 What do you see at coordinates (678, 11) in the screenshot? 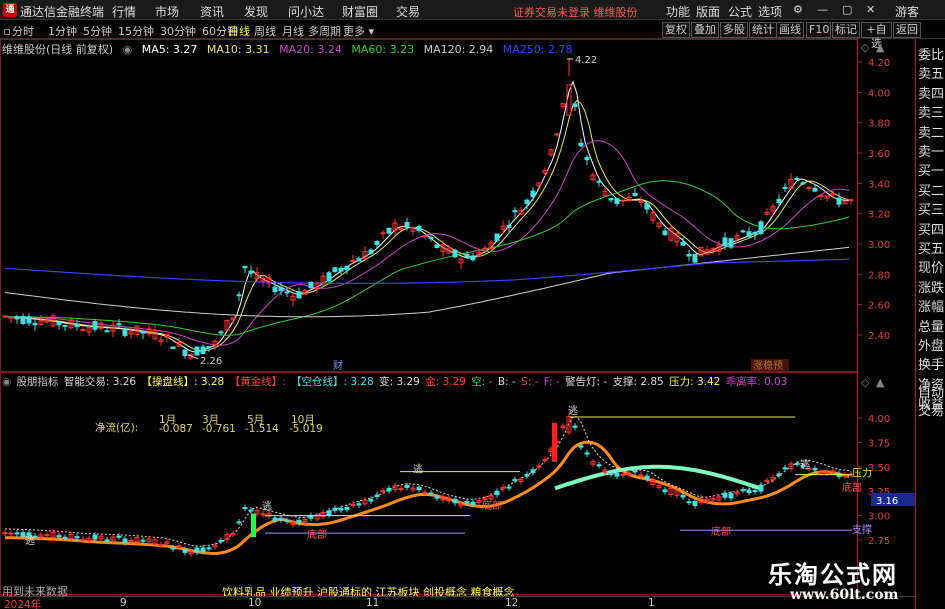
I see `menu-function: 功能` at bounding box center [678, 11].